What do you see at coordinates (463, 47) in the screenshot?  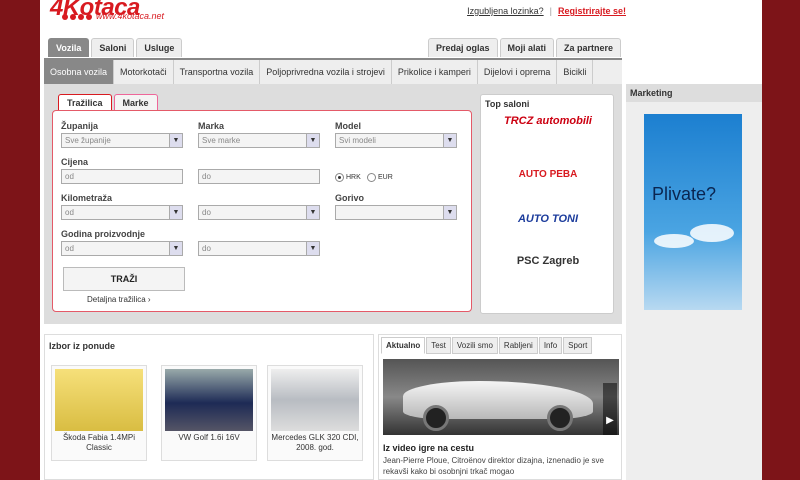 I see `tab-predaj-oglas: Predaj oglas` at bounding box center [463, 47].